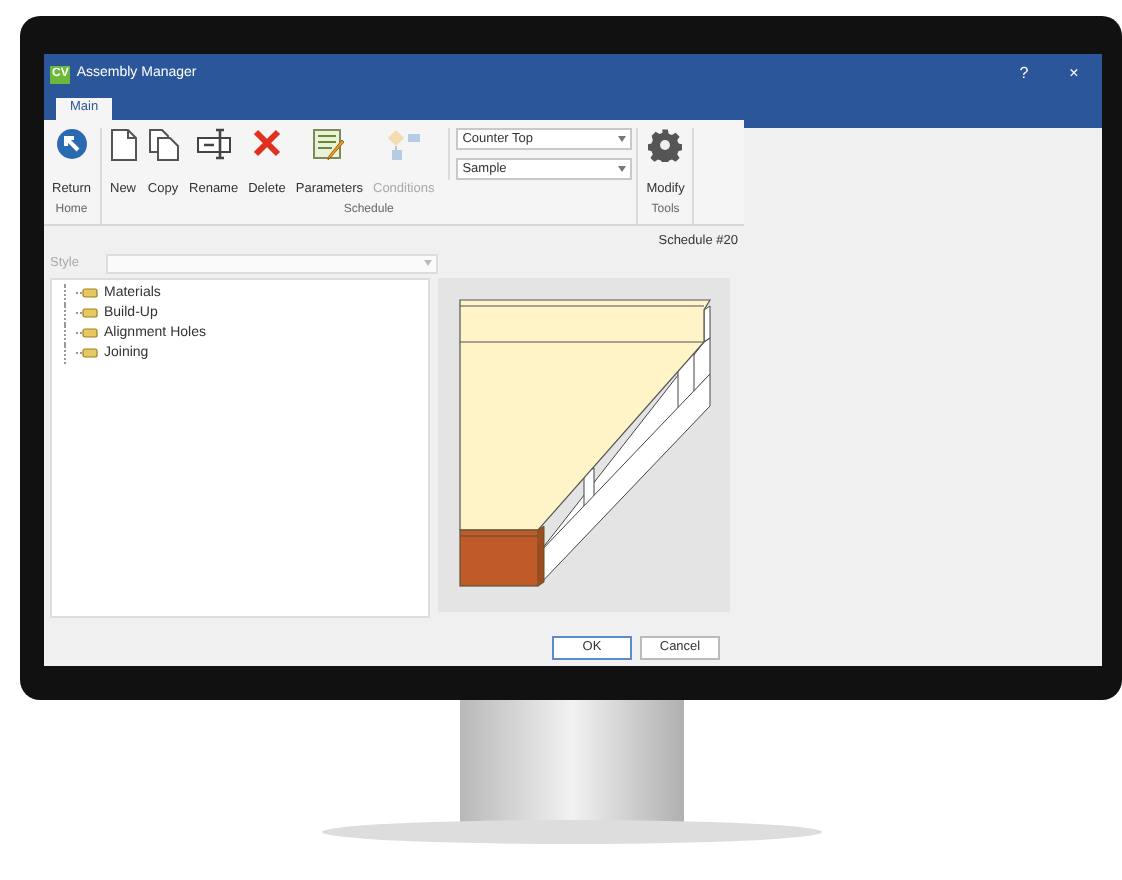 The width and height of the screenshot is (1122, 880). What do you see at coordinates (329, 145) in the screenshot?
I see `notepad-pencil-icon` at bounding box center [329, 145].